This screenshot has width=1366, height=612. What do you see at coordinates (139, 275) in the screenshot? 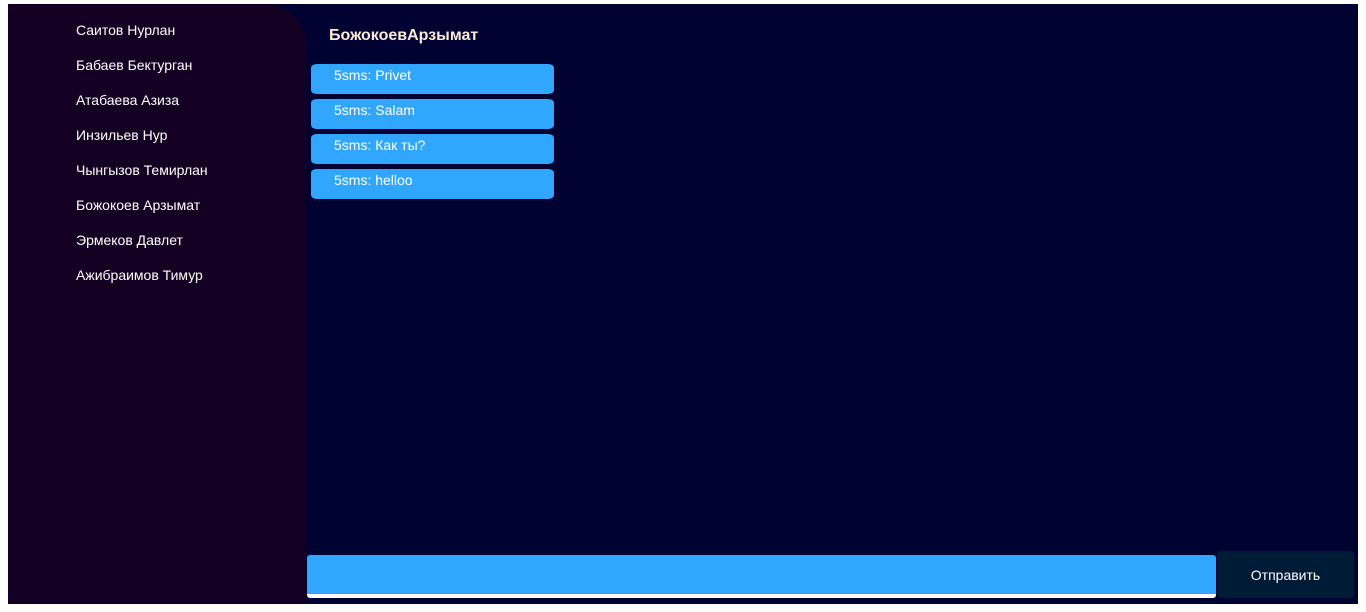
I see `contact-item: Ажибраимов Тимур` at bounding box center [139, 275].